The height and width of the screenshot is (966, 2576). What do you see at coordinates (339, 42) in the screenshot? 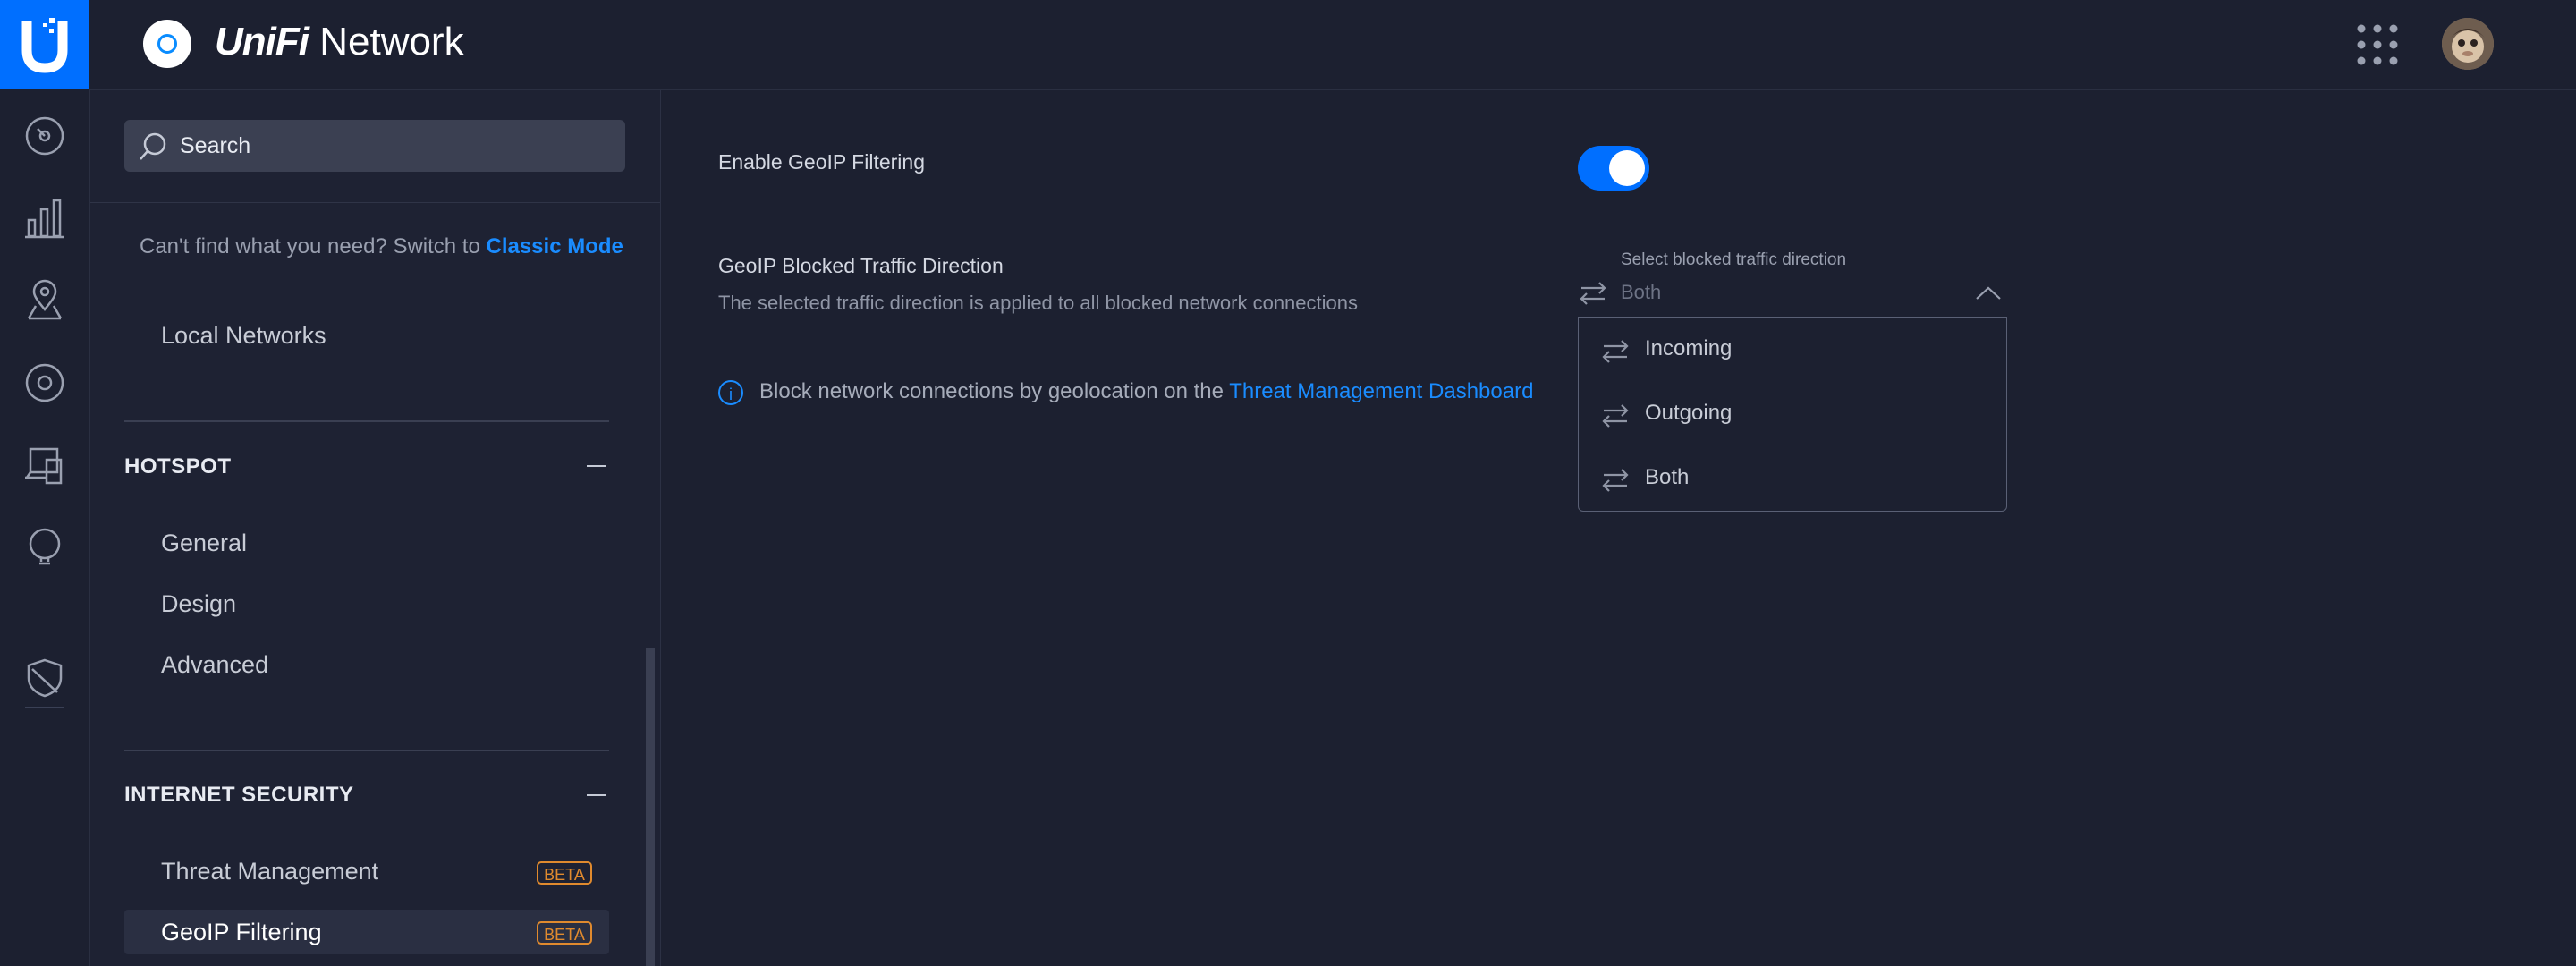
I see `app-title: UniFi Network` at bounding box center [339, 42].